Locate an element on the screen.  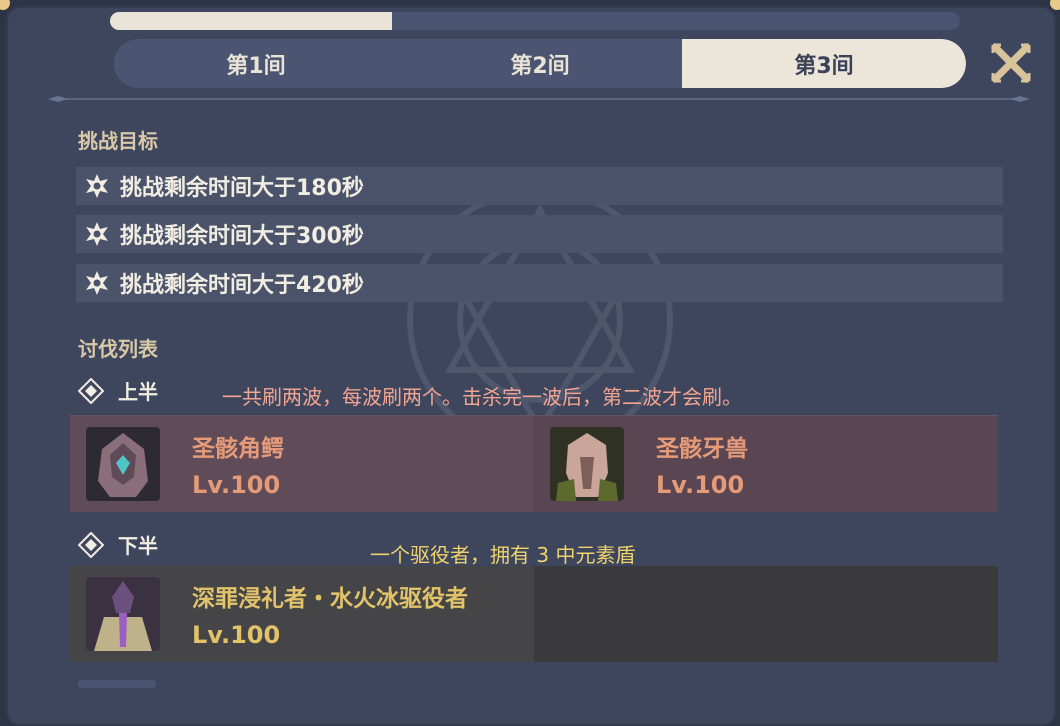
enemy-row: 深罪浸礼者・水火冰驱役者 Lv.100 is located at coordinates (534, 614).